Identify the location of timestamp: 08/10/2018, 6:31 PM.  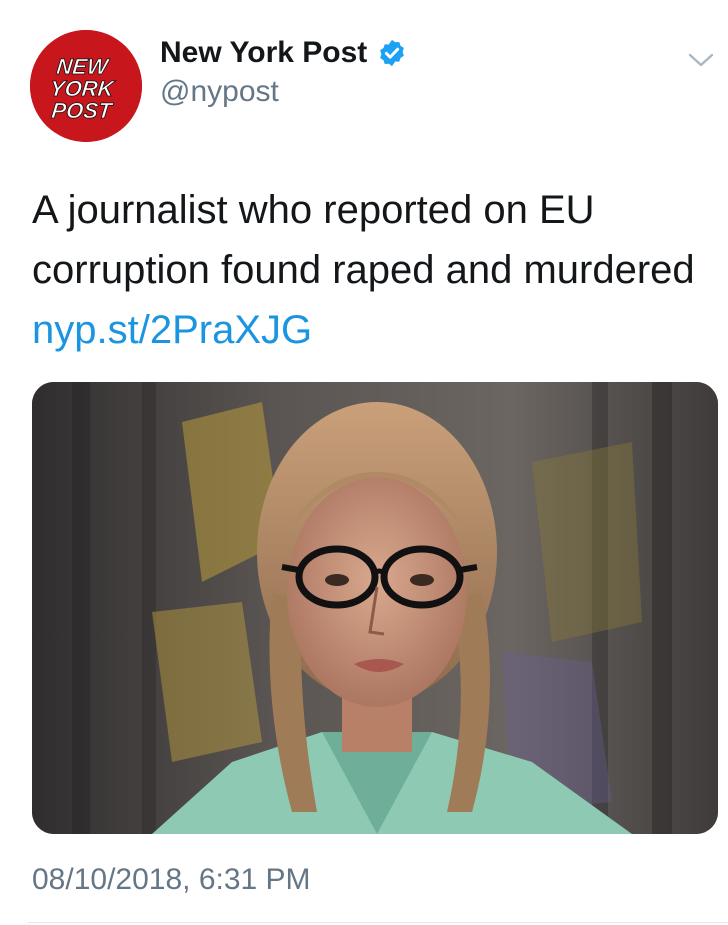
(171, 880).